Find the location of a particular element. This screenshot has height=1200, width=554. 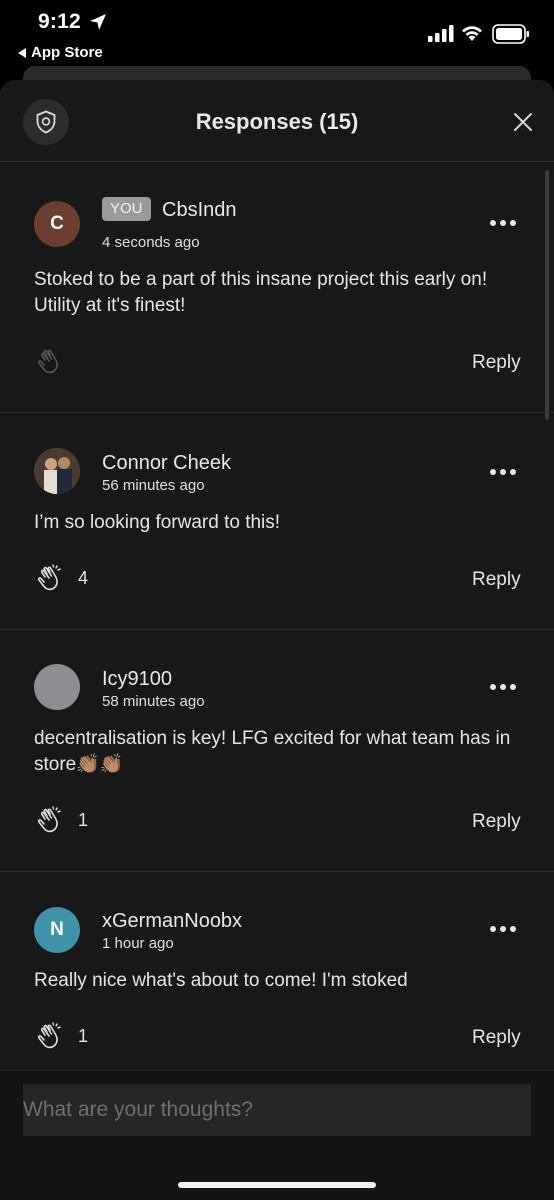

status-time: 9:12 is located at coordinates (59, 21).